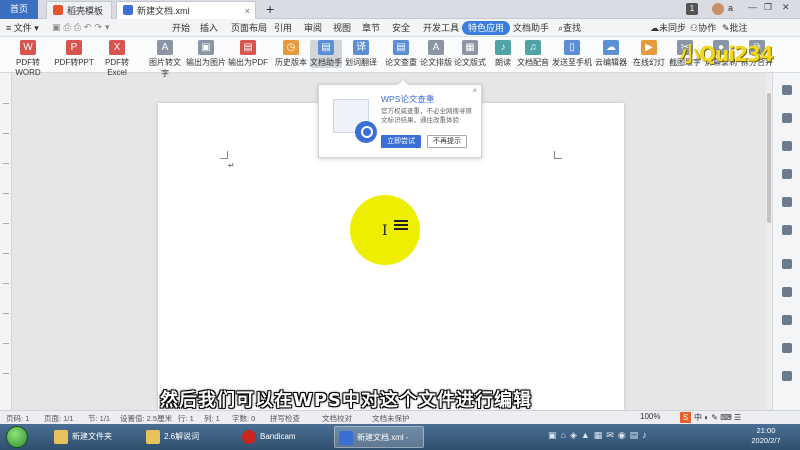 The width and height of the screenshot is (800, 450). I want to click on doc-assistant-button: ▤ 文档助手, so click(326, 54).